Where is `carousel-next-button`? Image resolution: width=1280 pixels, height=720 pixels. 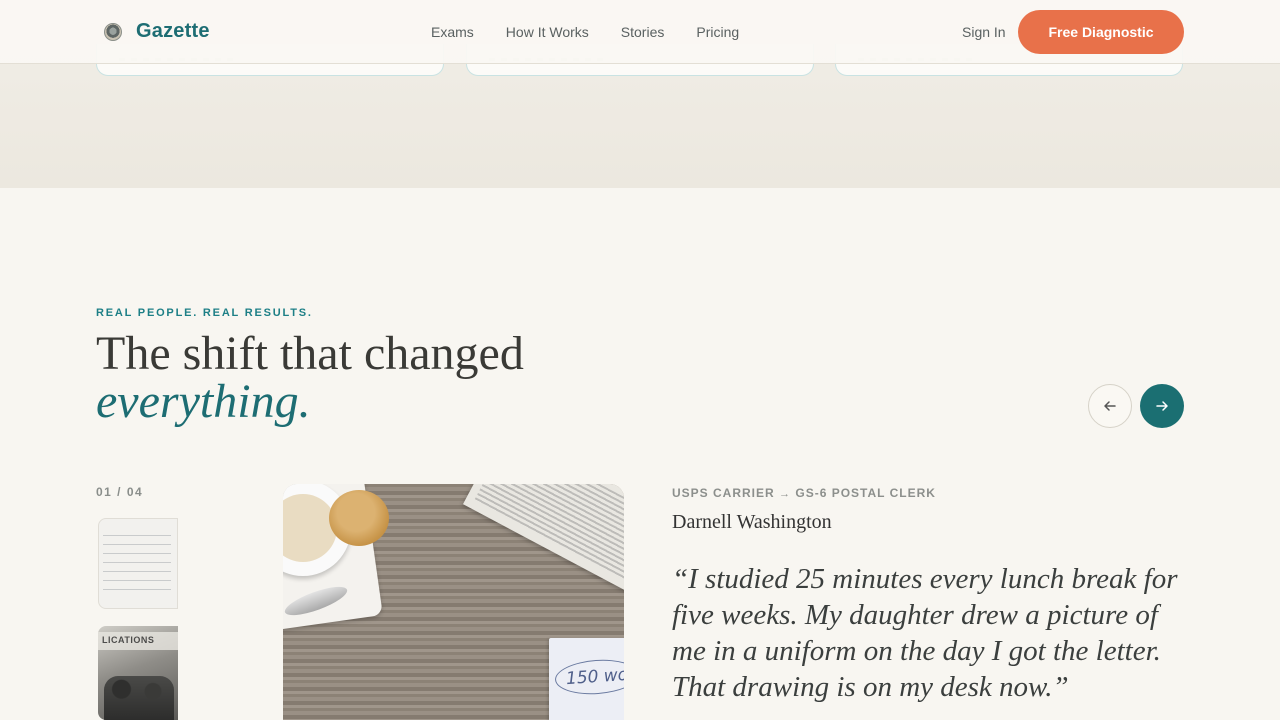
carousel-next-button is located at coordinates (1162, 406).